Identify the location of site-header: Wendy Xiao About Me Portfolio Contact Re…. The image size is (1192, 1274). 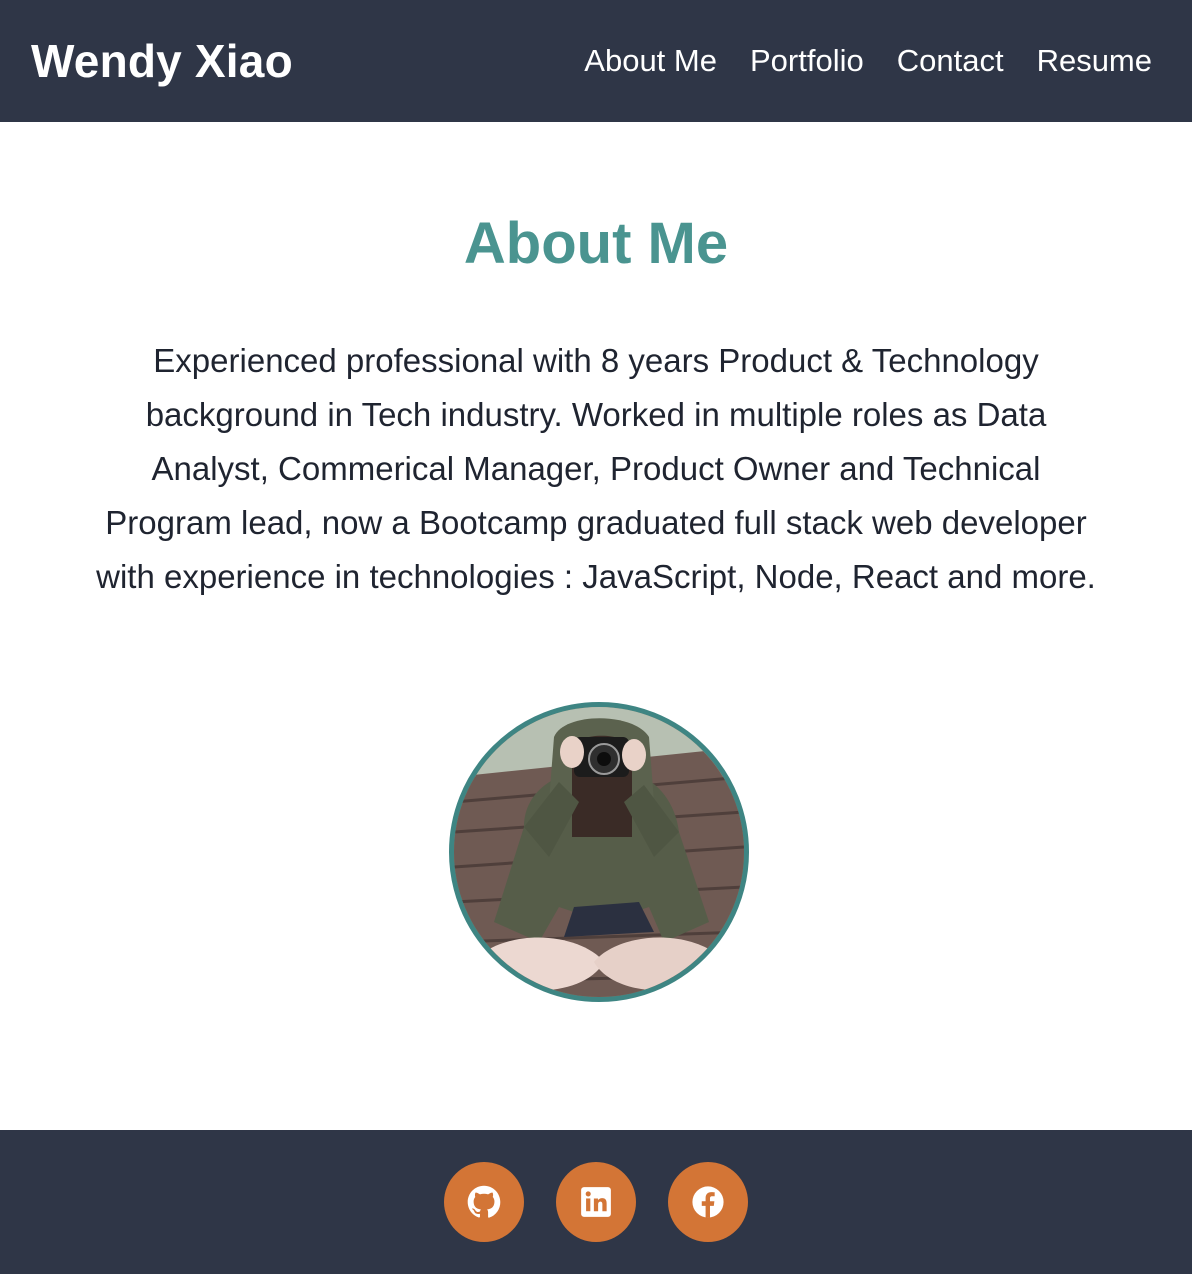
(596, 61).